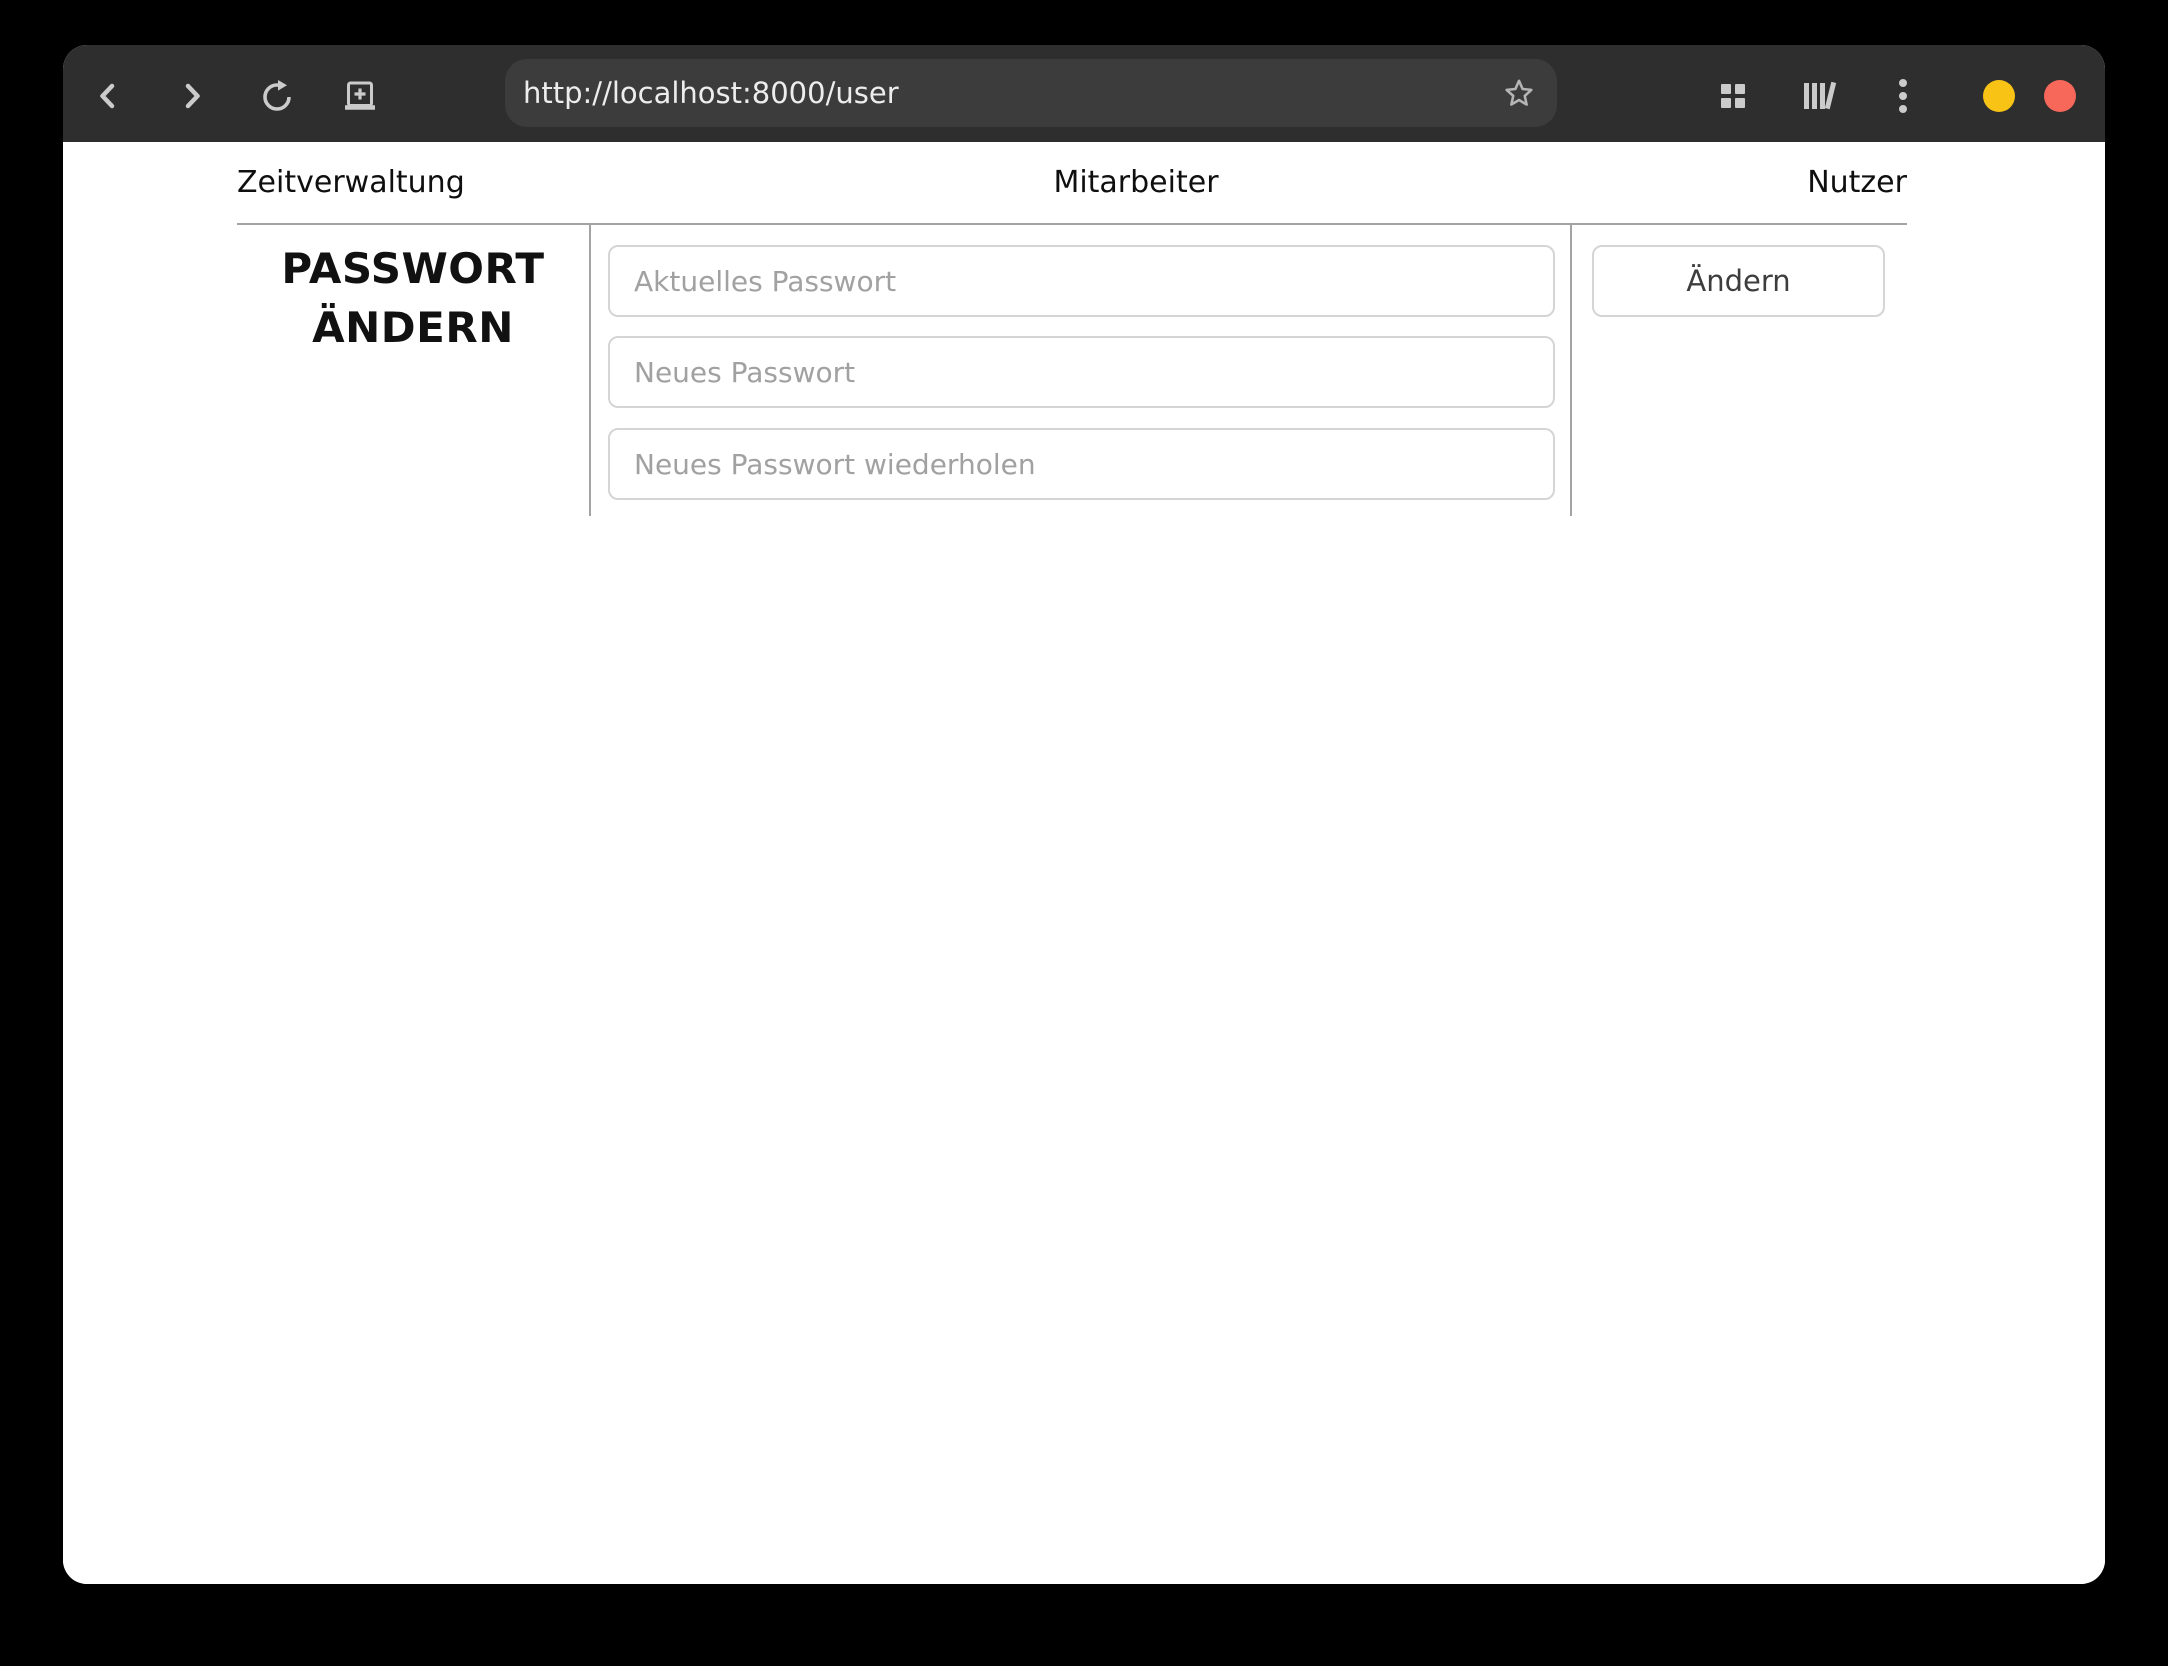 The image size is (2168, 1666). What do you see at coordinates (1519, 93) in the screenshot?
I see `bookmark-star-icon` at bounding box center [1519, 93].